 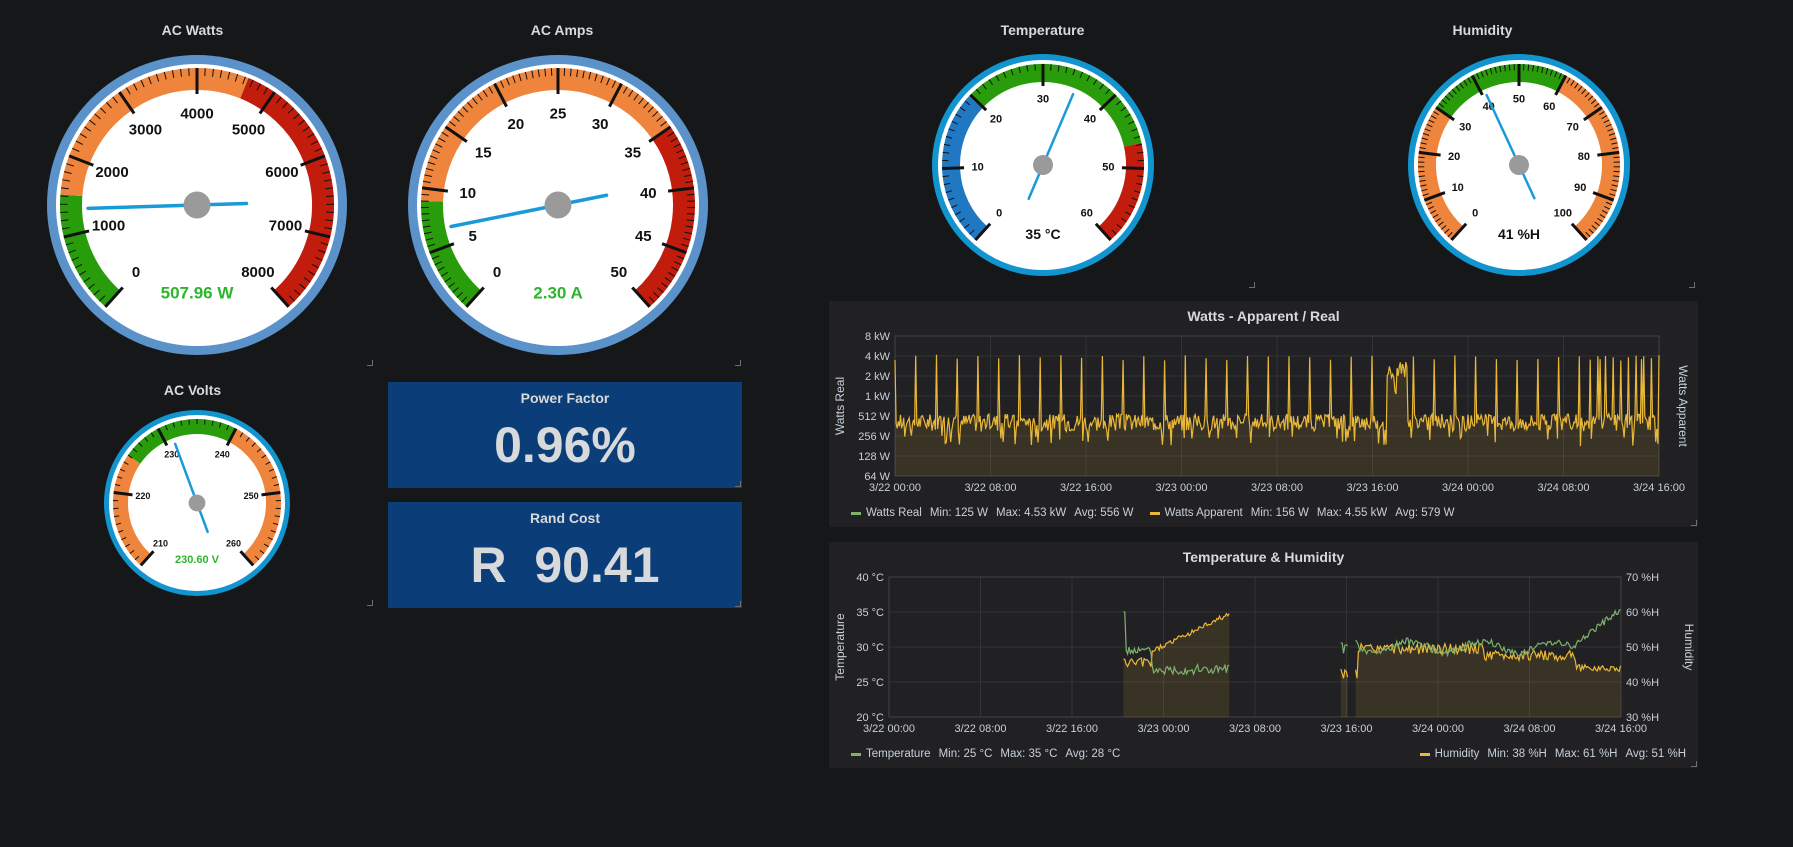 I want to click on gauge-value: 230.60 V, so click(x=197, y=560).